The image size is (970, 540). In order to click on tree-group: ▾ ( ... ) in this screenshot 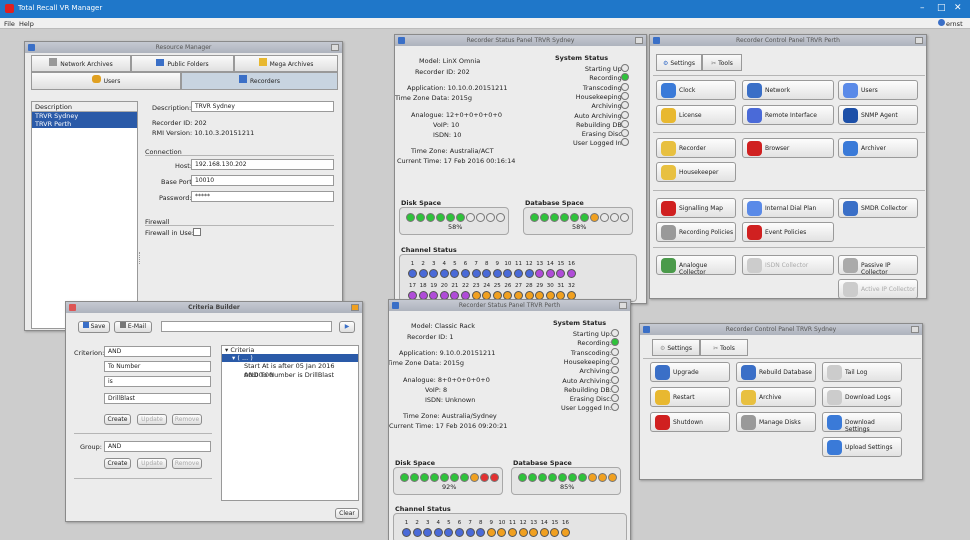, I will do `click(290, 358)`.